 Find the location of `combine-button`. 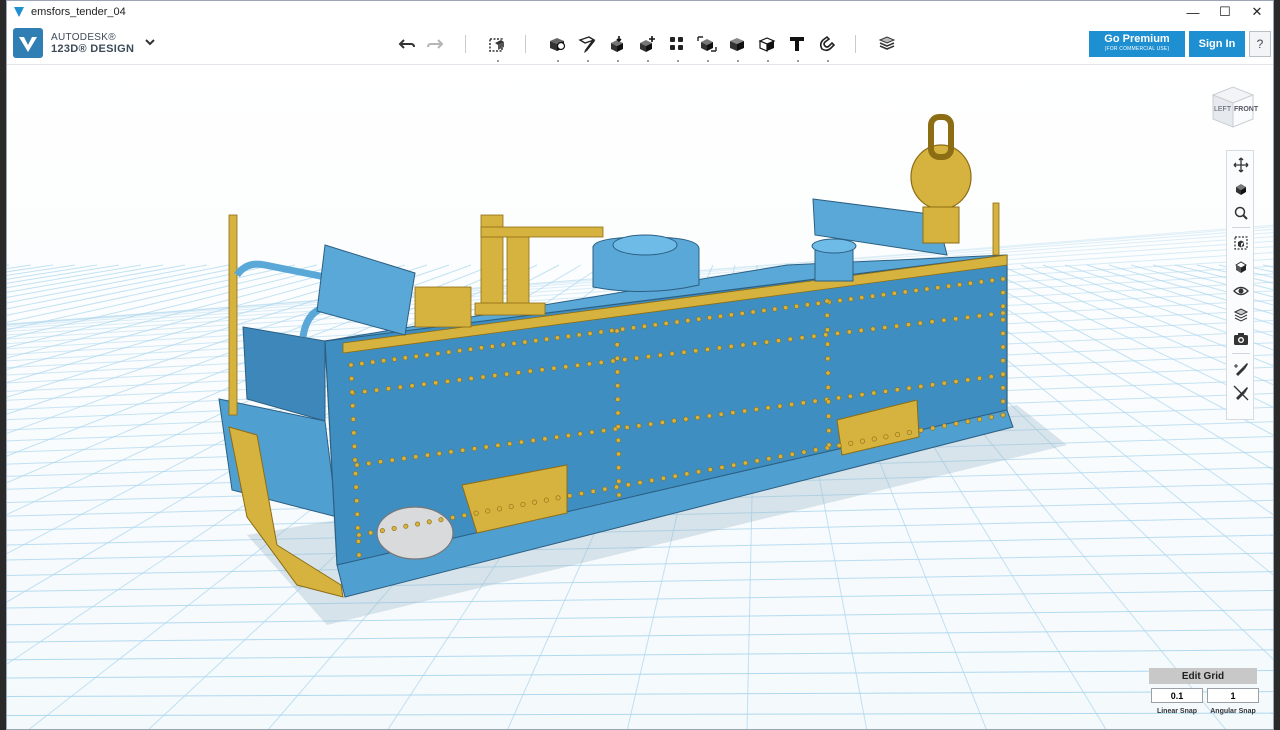

combine-button is located at coordinates (737, 47).